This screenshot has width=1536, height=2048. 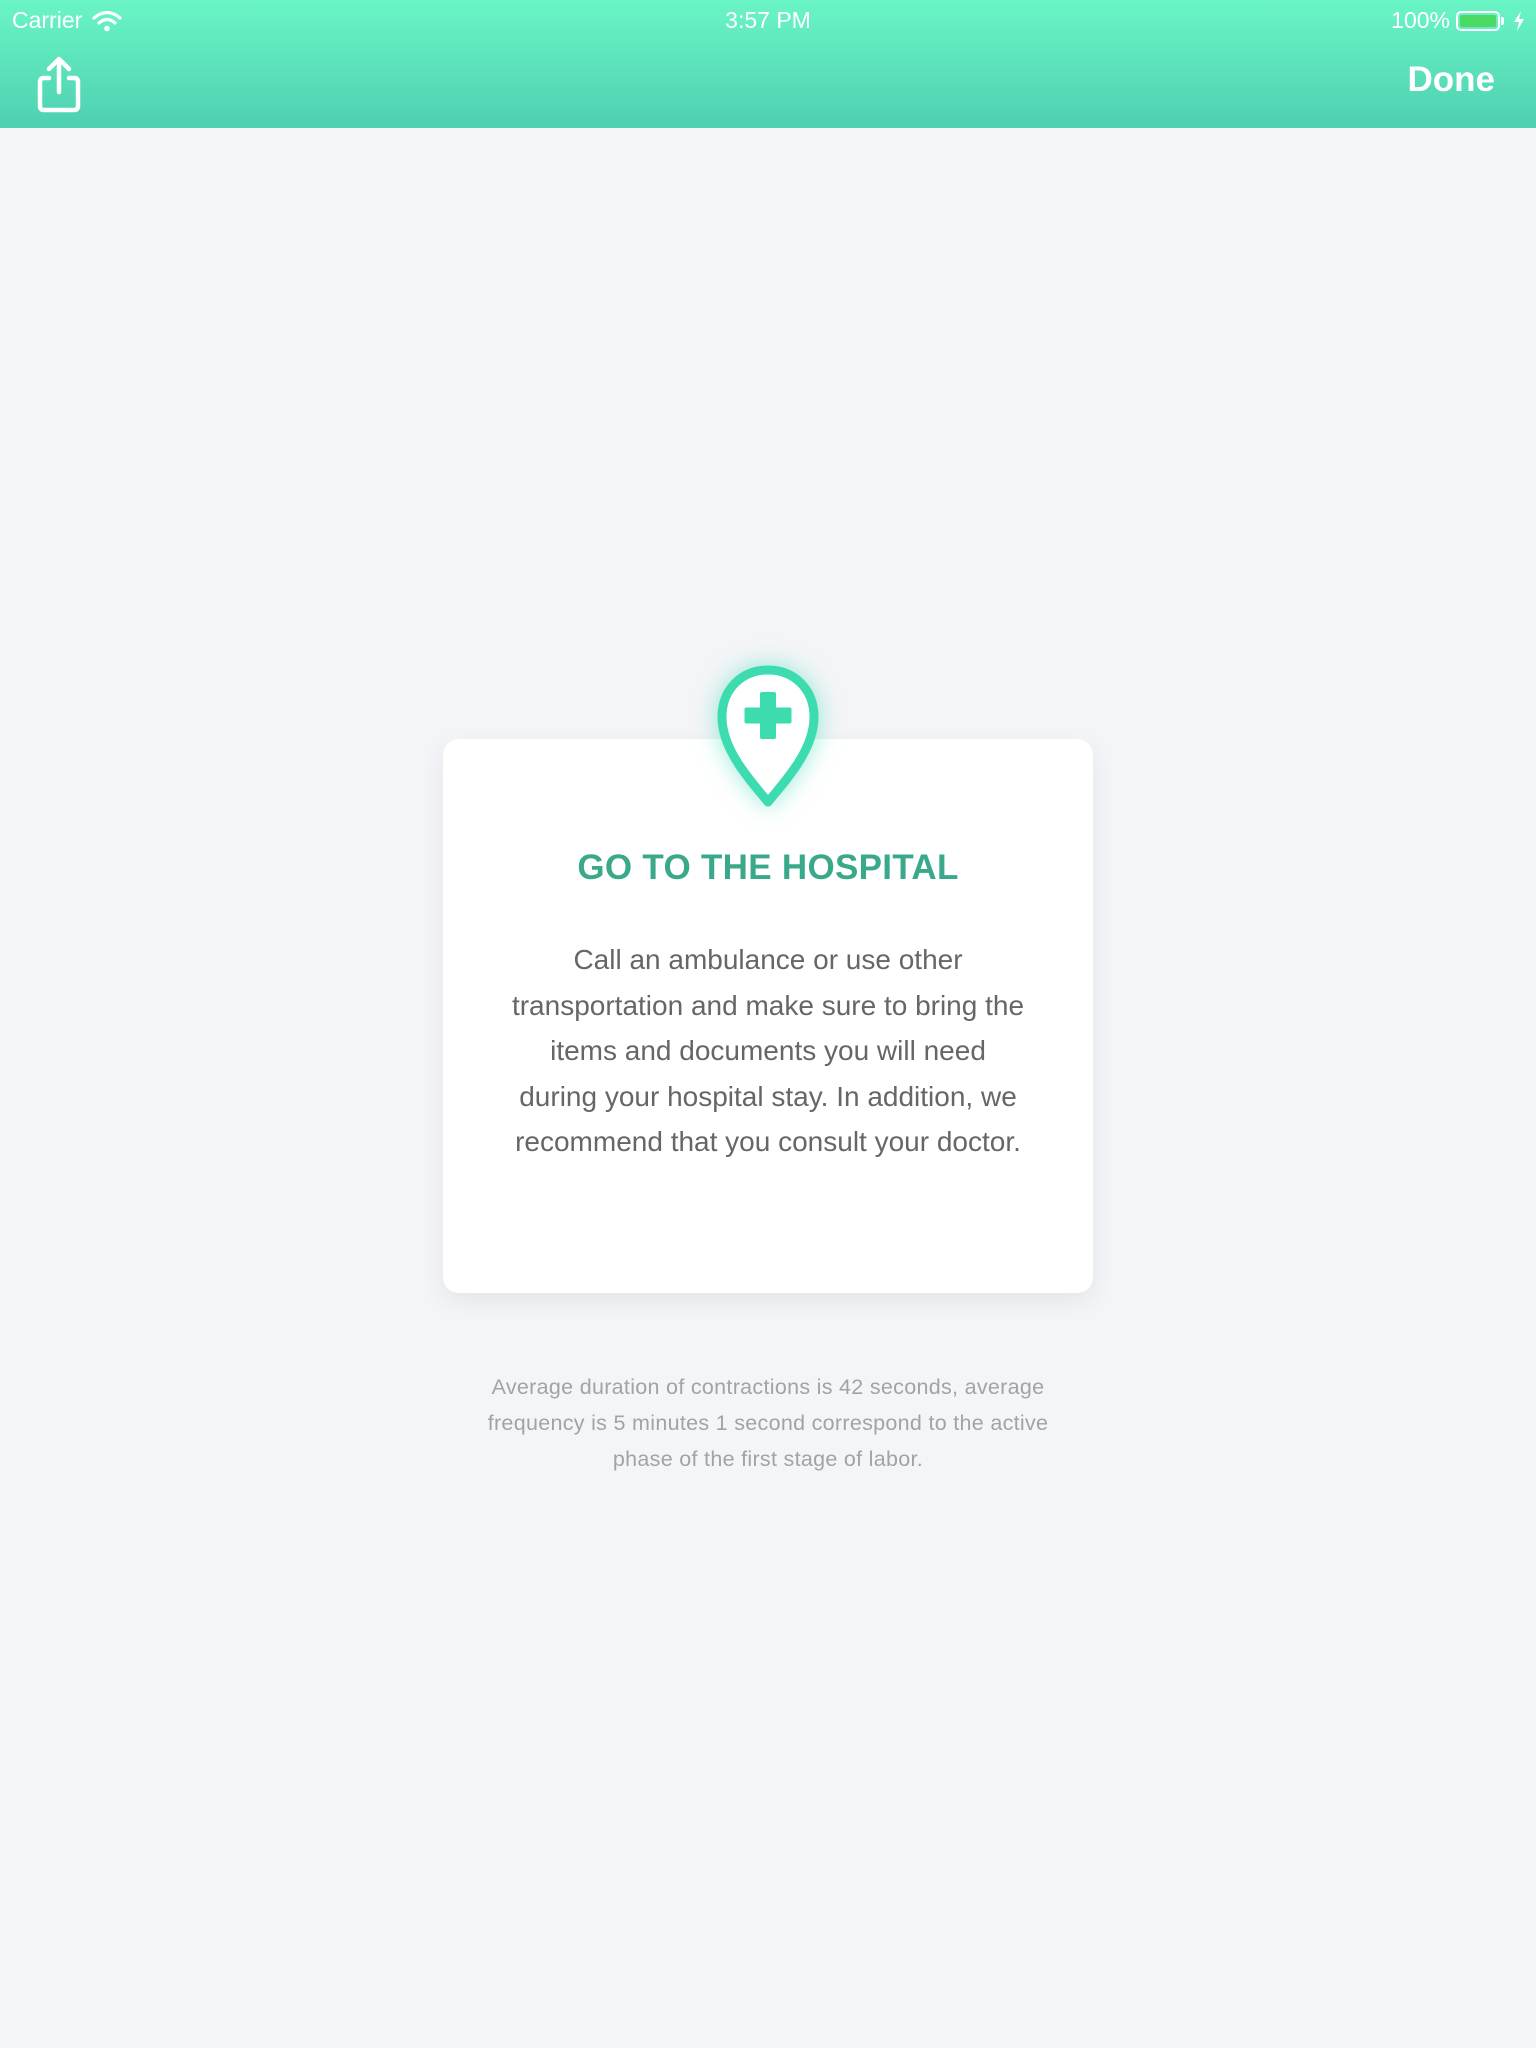 I want to click on top-bar: Carrier 3:57 PM 100% Done, so click(x=768, y=64).